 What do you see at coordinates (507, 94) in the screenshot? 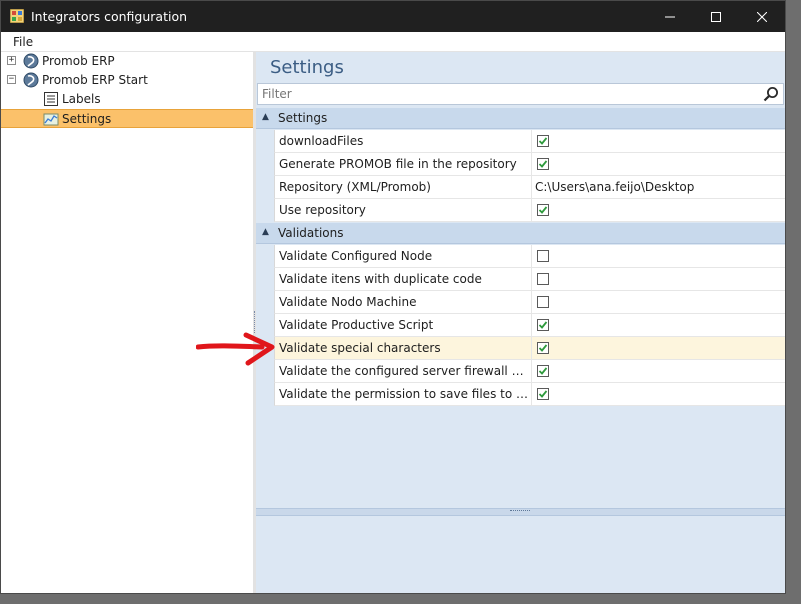
I see `filter-input` at bounding box center [507, 94].